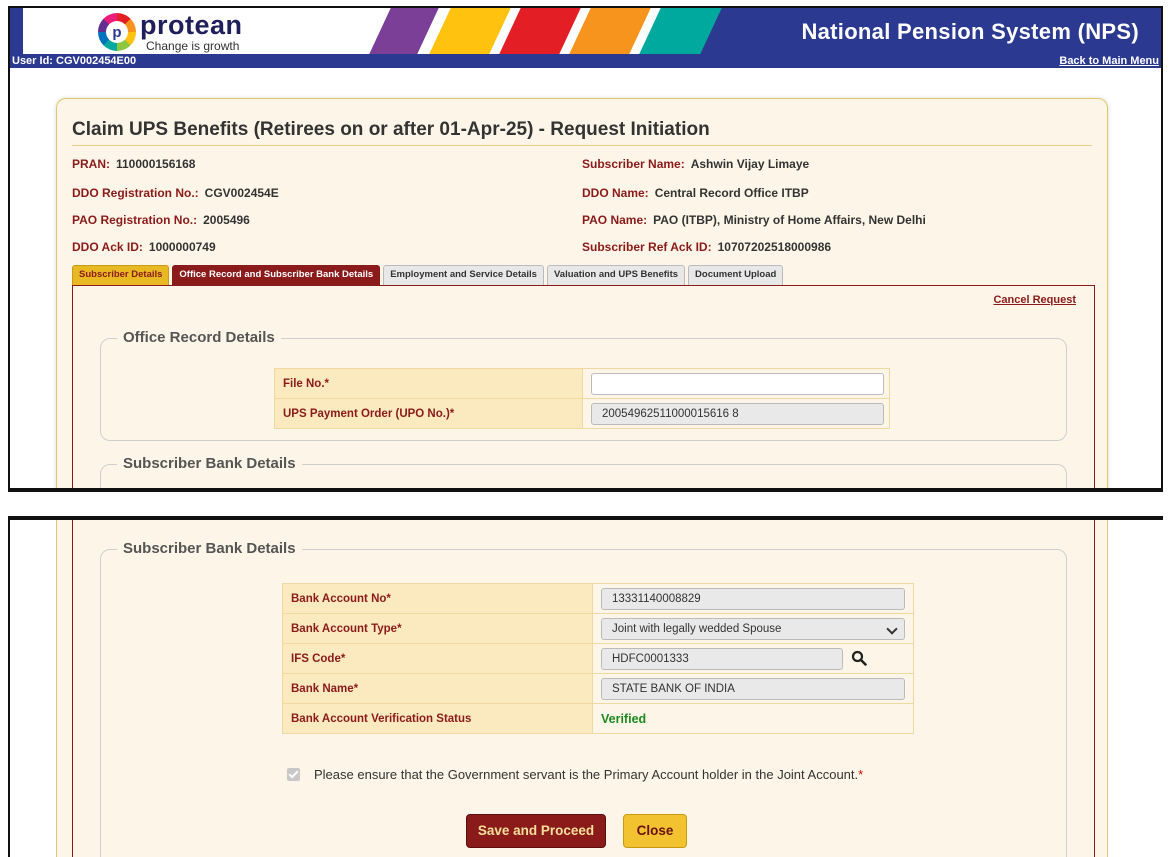  I want to click on ifs-code-label: IFS Code*, so click(437, 658).